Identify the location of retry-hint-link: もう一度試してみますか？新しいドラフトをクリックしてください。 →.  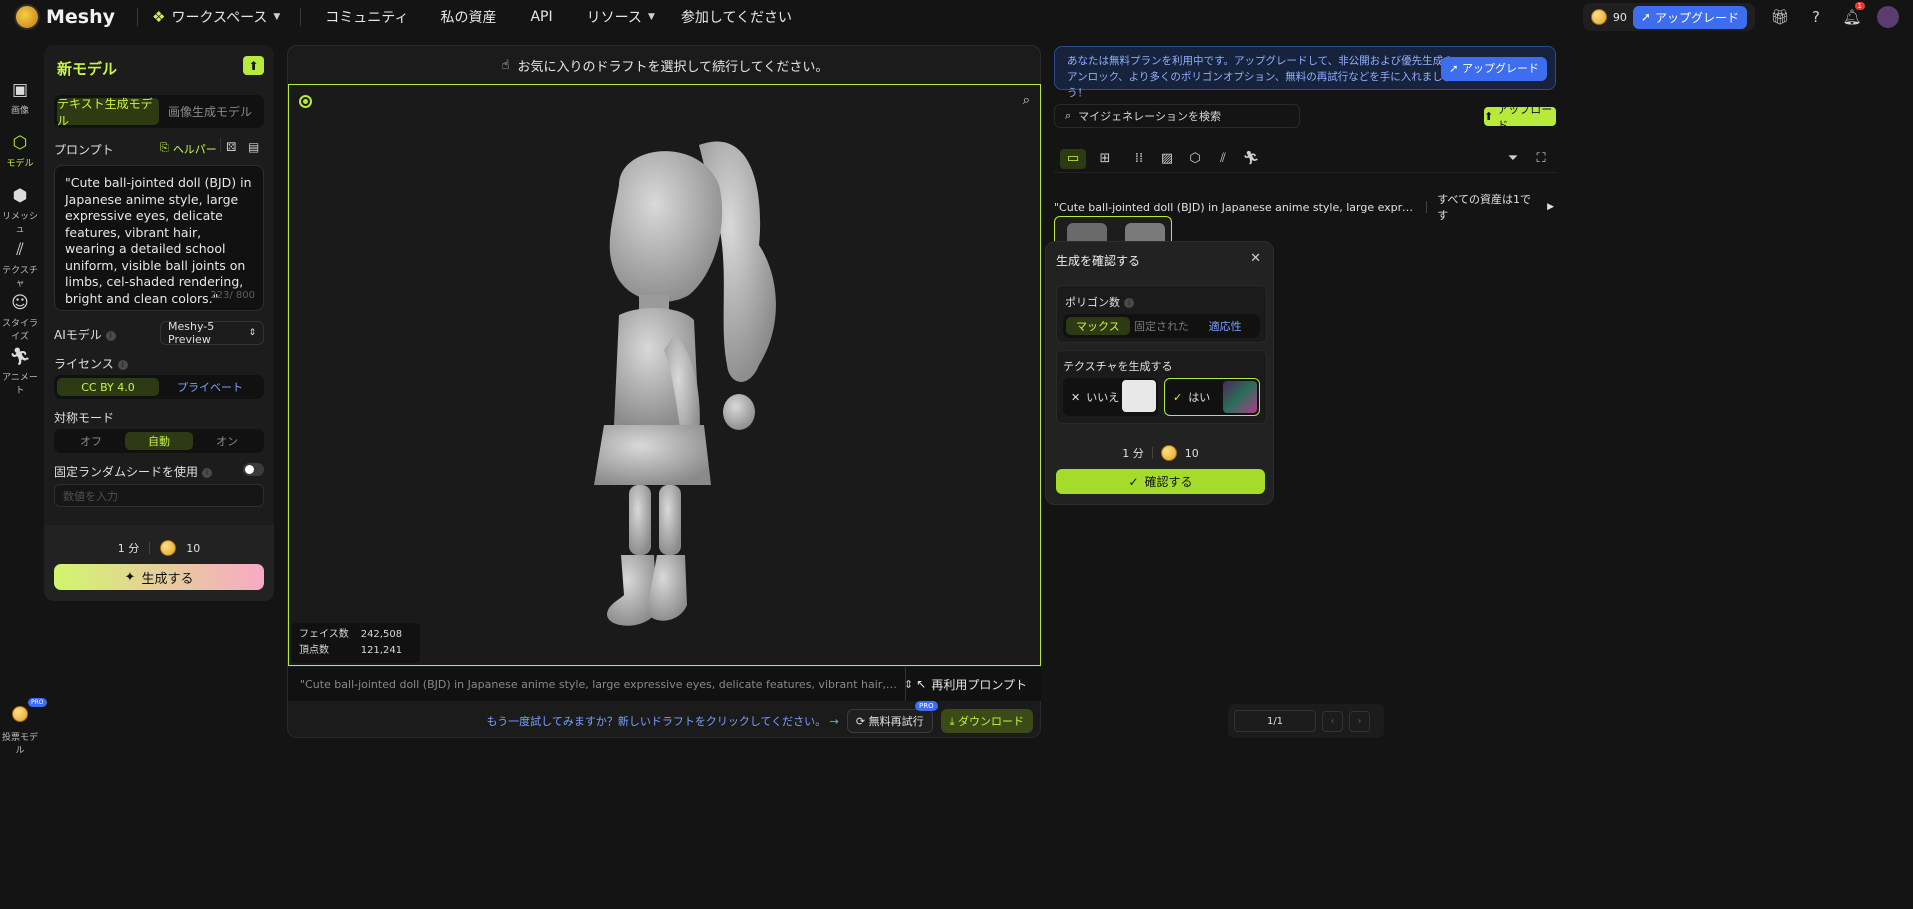
(663, 721).